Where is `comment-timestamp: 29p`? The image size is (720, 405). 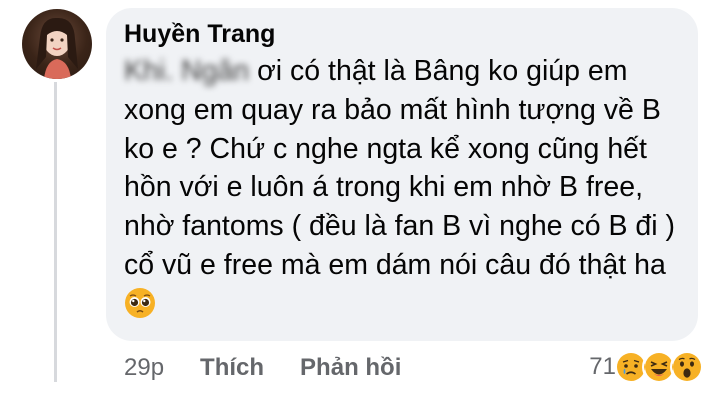
comment-timestamp: 29p is located at coordinates (144, 368).